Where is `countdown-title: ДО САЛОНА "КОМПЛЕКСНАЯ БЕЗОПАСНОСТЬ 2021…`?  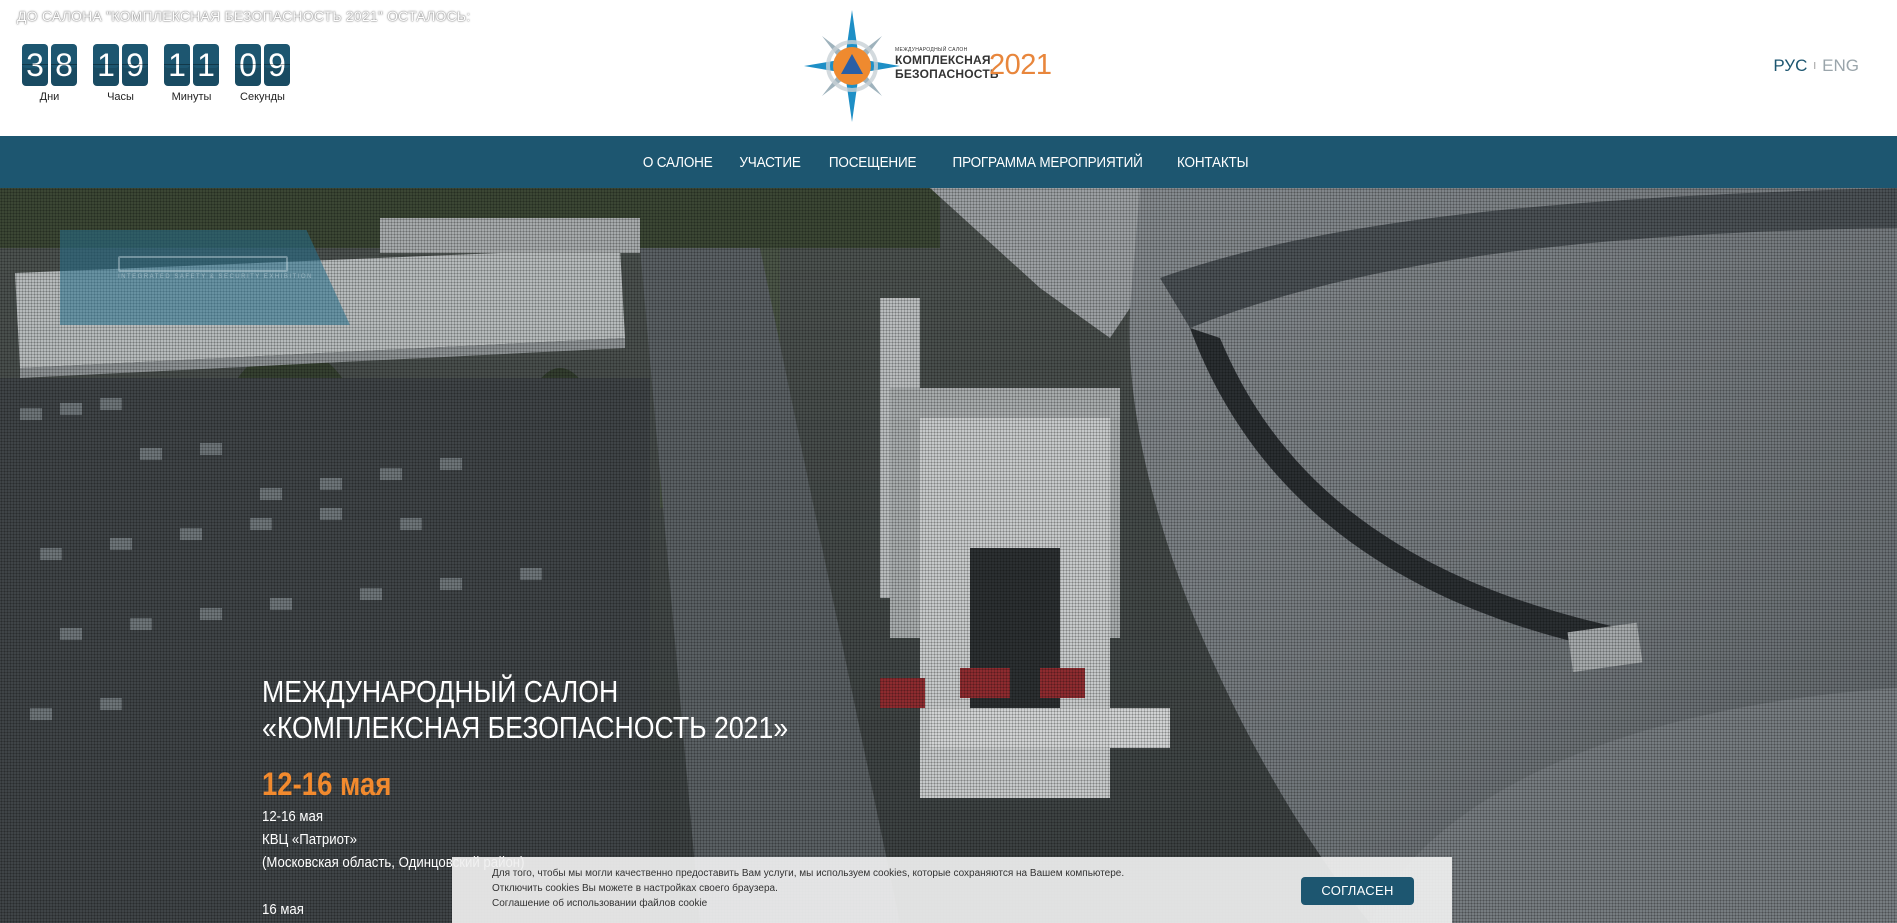 countdown-title: ДО САЛОНА "КОМПЛЕКСНАЯ БЕЗОПАСНОСТЬ 2021… is located at coordinates (244, 16).